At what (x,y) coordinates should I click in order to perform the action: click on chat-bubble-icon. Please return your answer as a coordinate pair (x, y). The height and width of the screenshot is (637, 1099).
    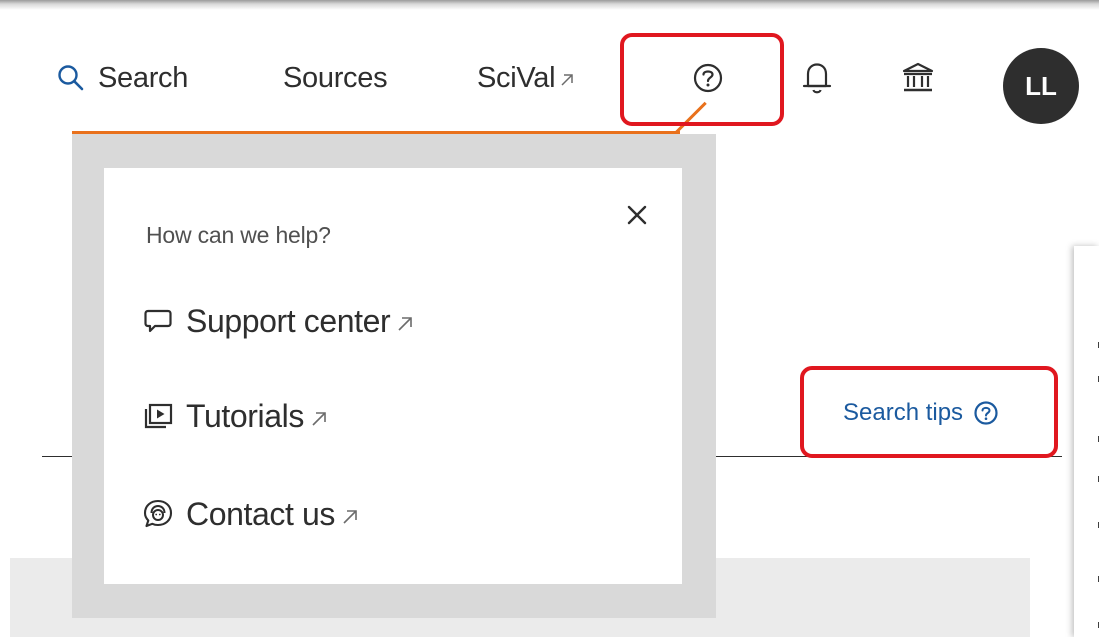
    Looking at the image, I should click on (158, 321).